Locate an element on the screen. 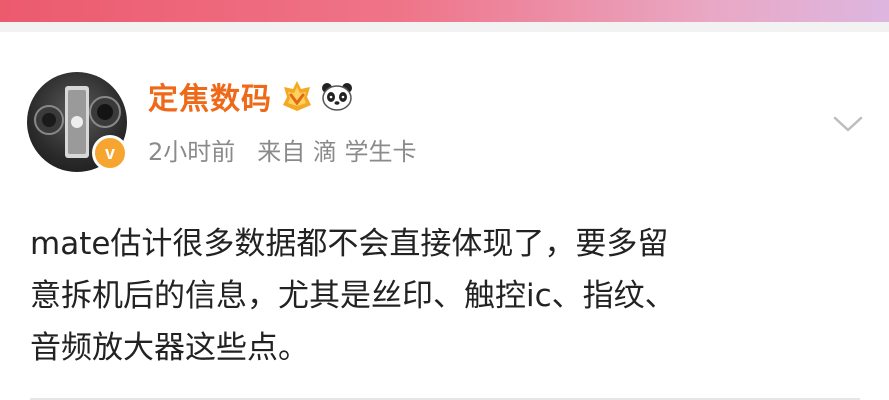 The width and height of the screenshot is (889, 400). chevron-down-icon is located at coordinates (848, 124).